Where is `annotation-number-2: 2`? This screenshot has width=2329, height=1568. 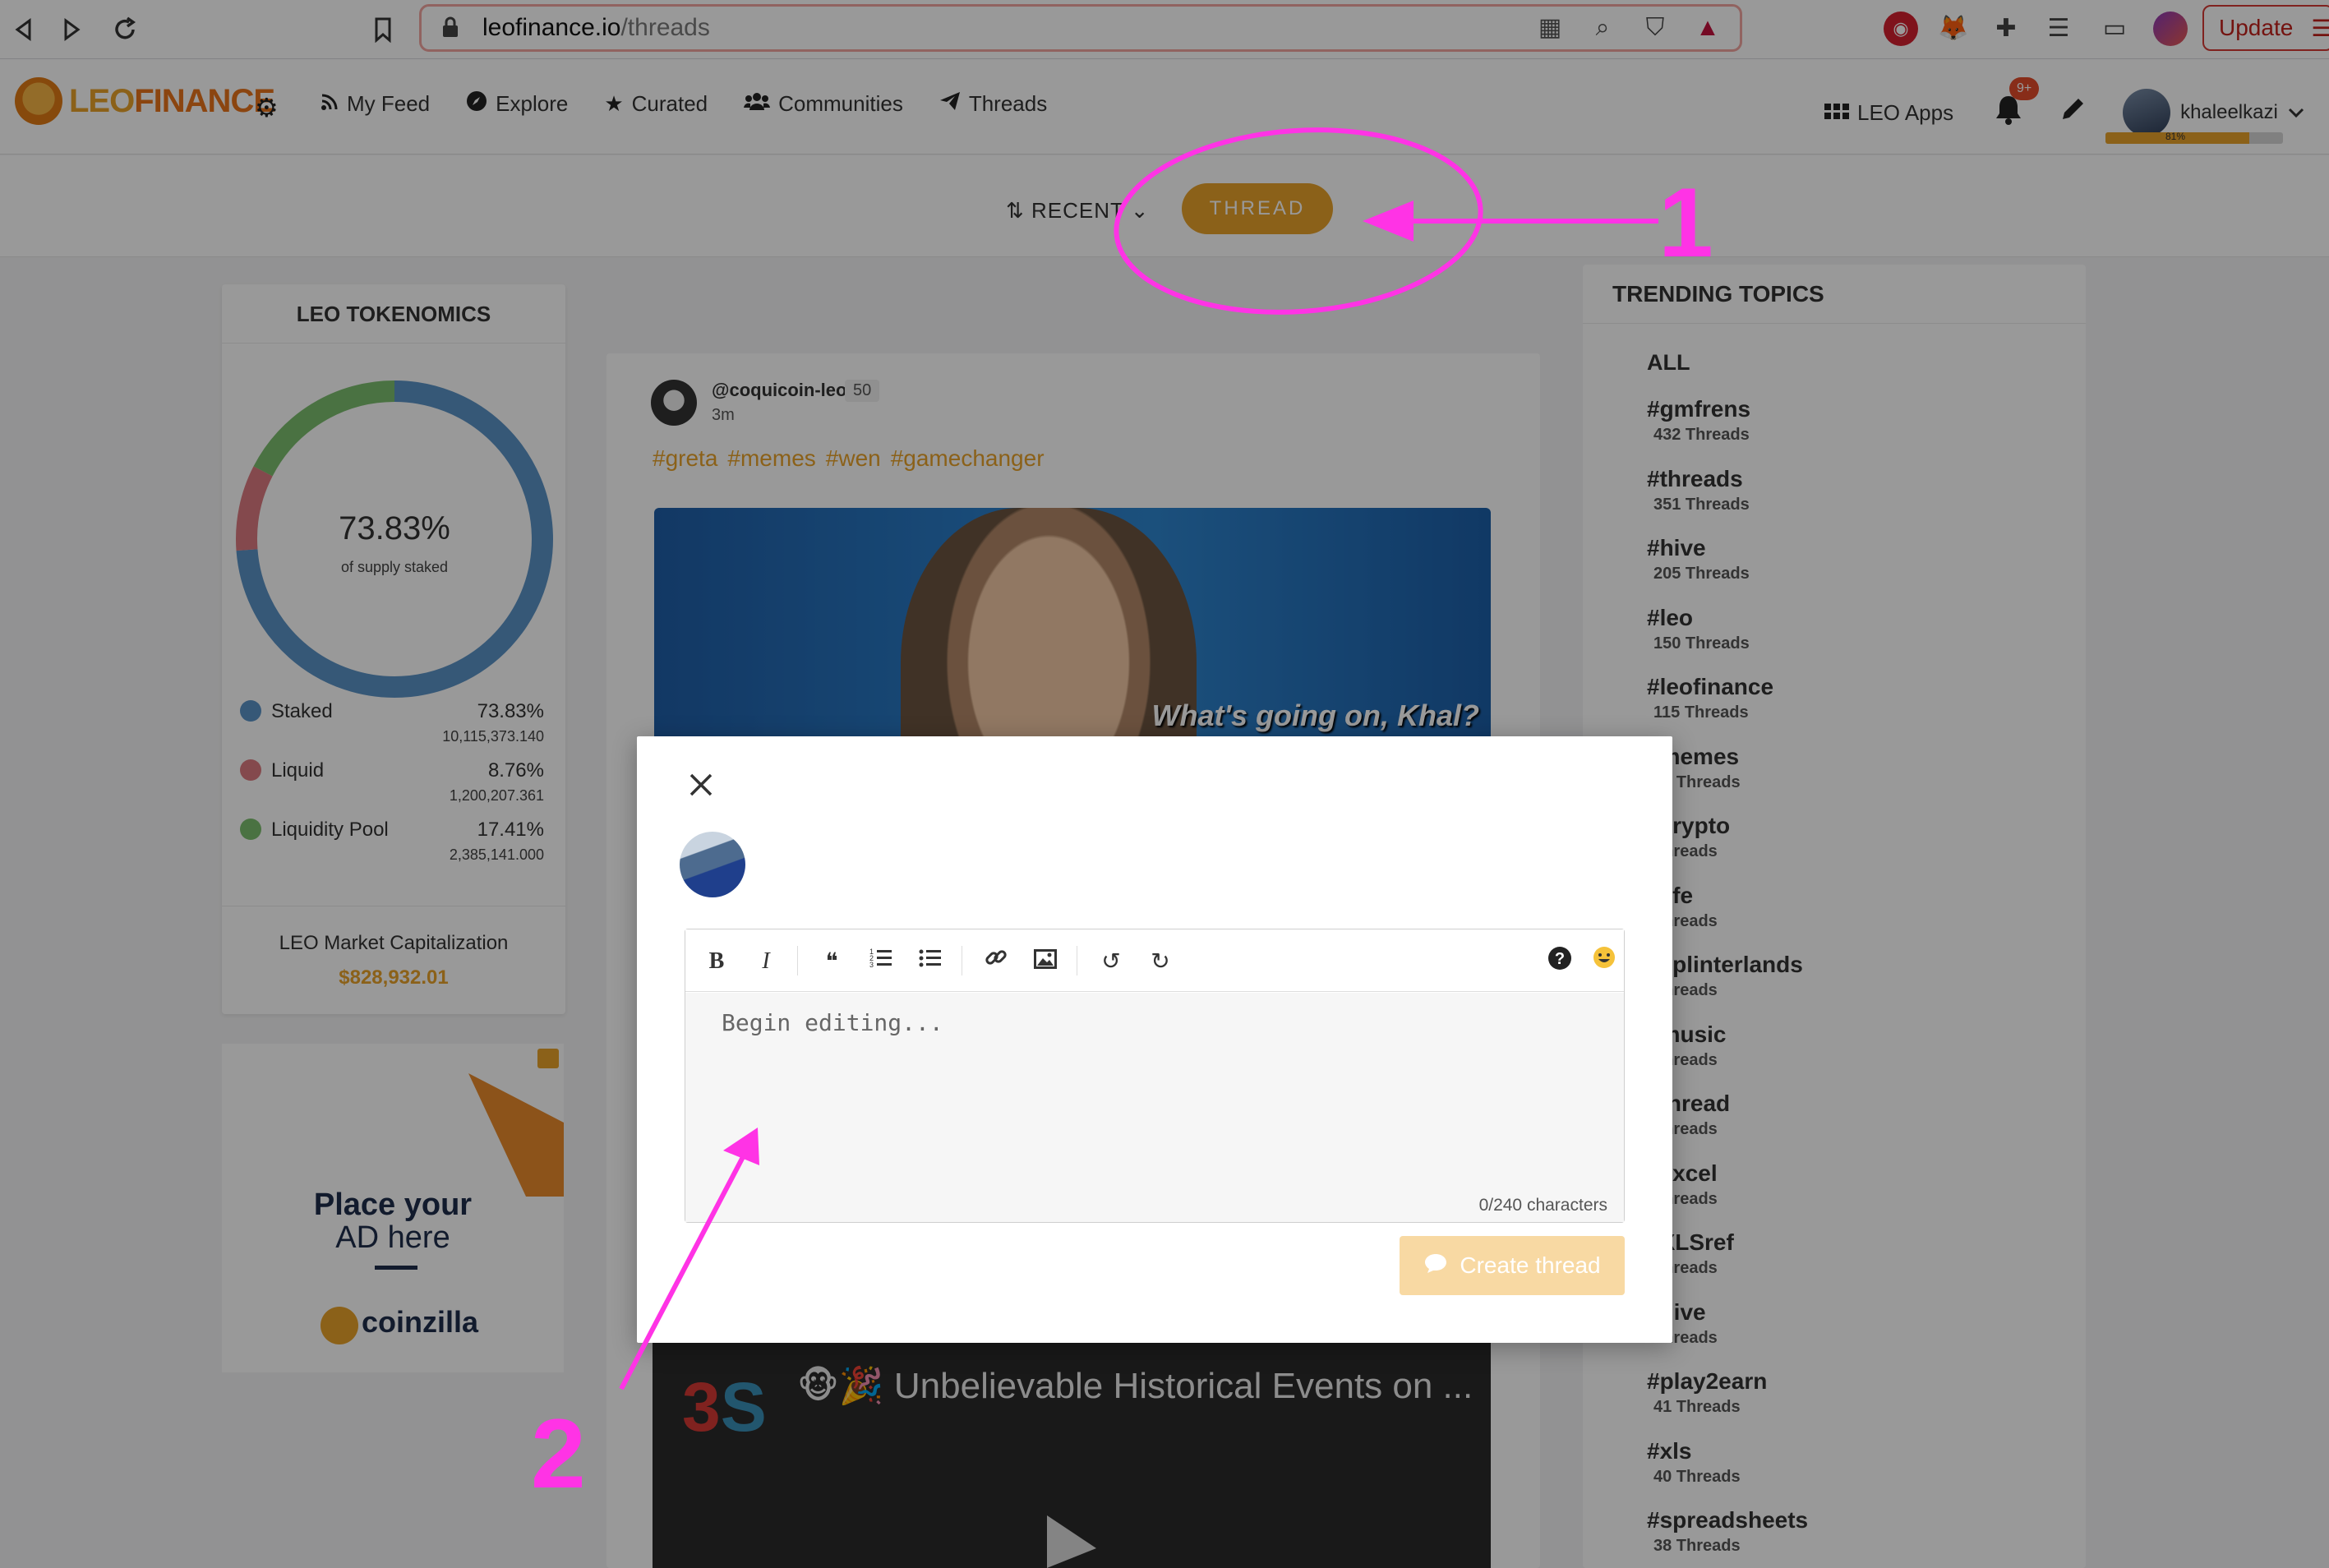 annotation-number-2: 2 is located at coordinates (558, 1454).